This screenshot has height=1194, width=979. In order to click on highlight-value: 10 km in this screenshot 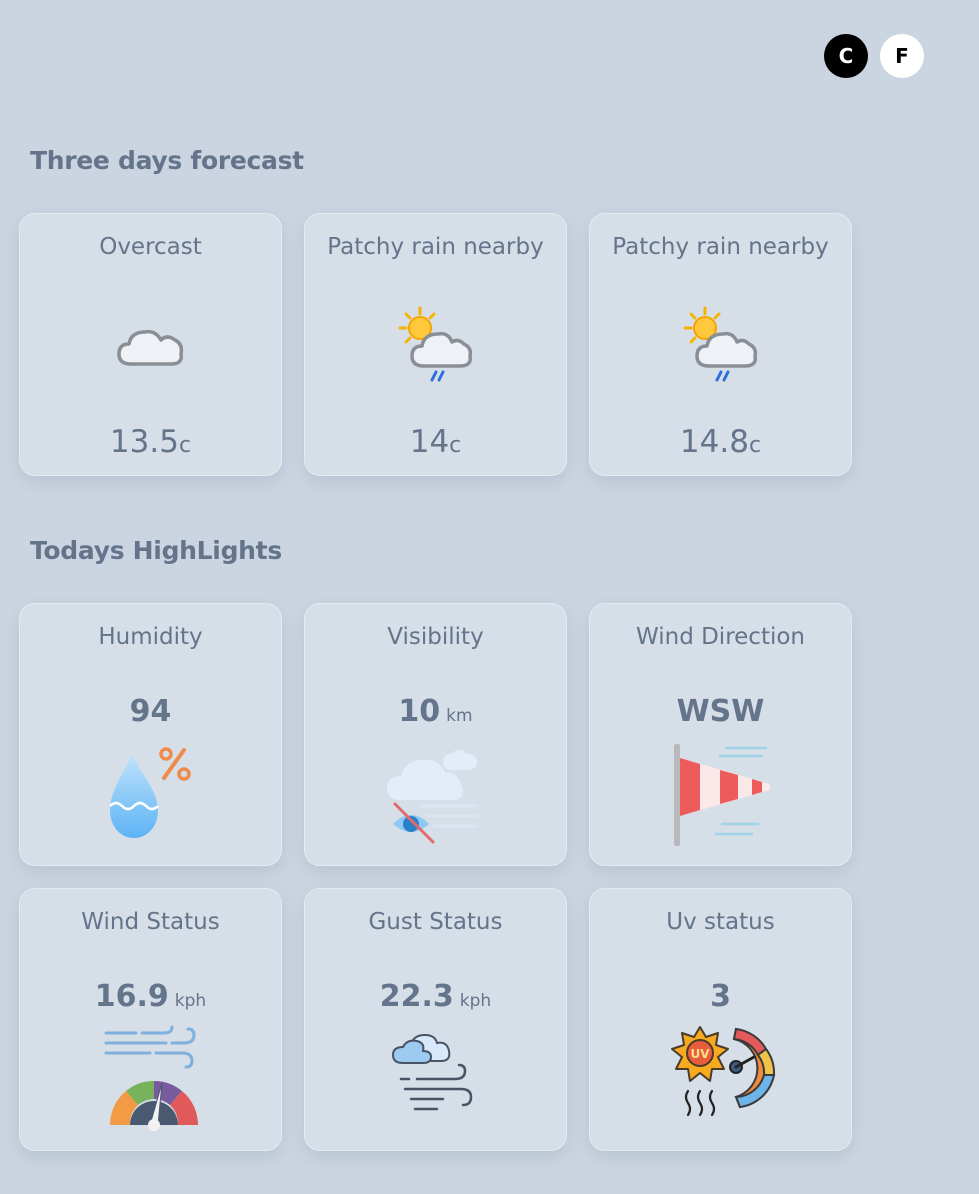, I will do `click(435, 711)`.